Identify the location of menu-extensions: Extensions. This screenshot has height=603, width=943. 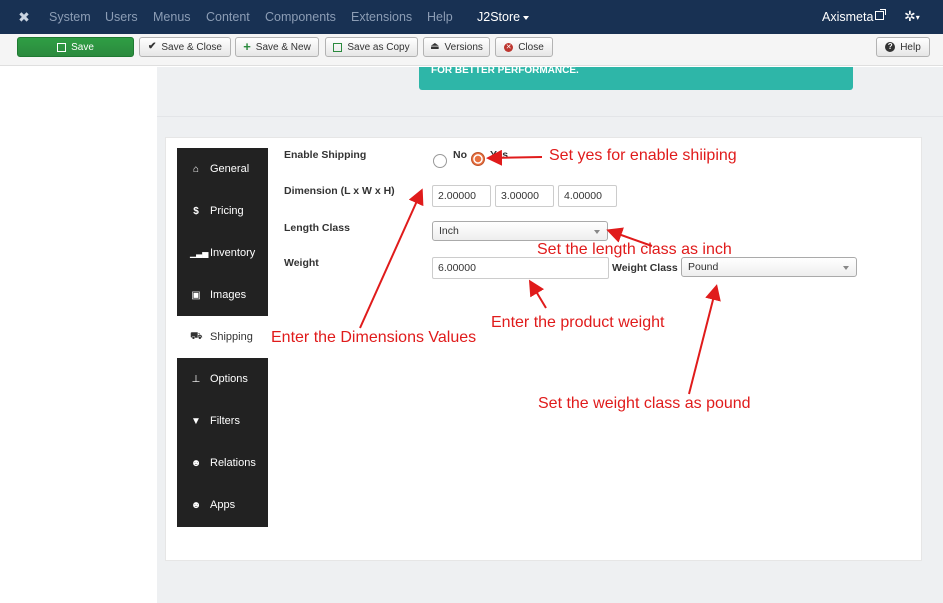
(381, 17).